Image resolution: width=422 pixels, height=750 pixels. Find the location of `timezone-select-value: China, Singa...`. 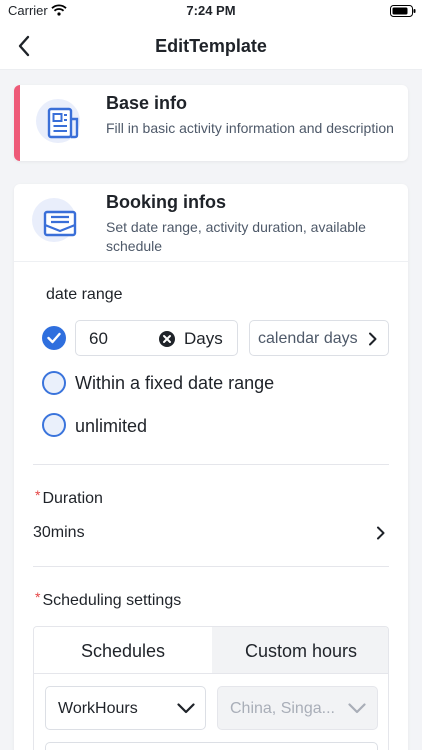

timezone-select-value: China, Singa... is located at coordinates (282, 708).